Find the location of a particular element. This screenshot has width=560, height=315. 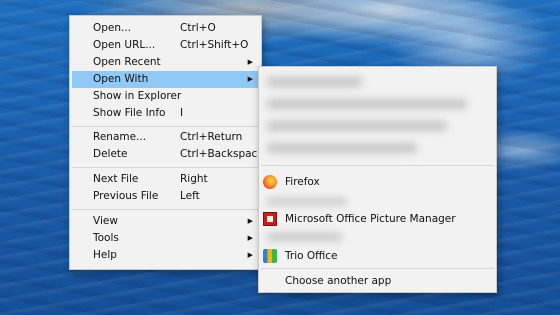

open-with-firefox: Firefox is located at coordinates (377, 182).